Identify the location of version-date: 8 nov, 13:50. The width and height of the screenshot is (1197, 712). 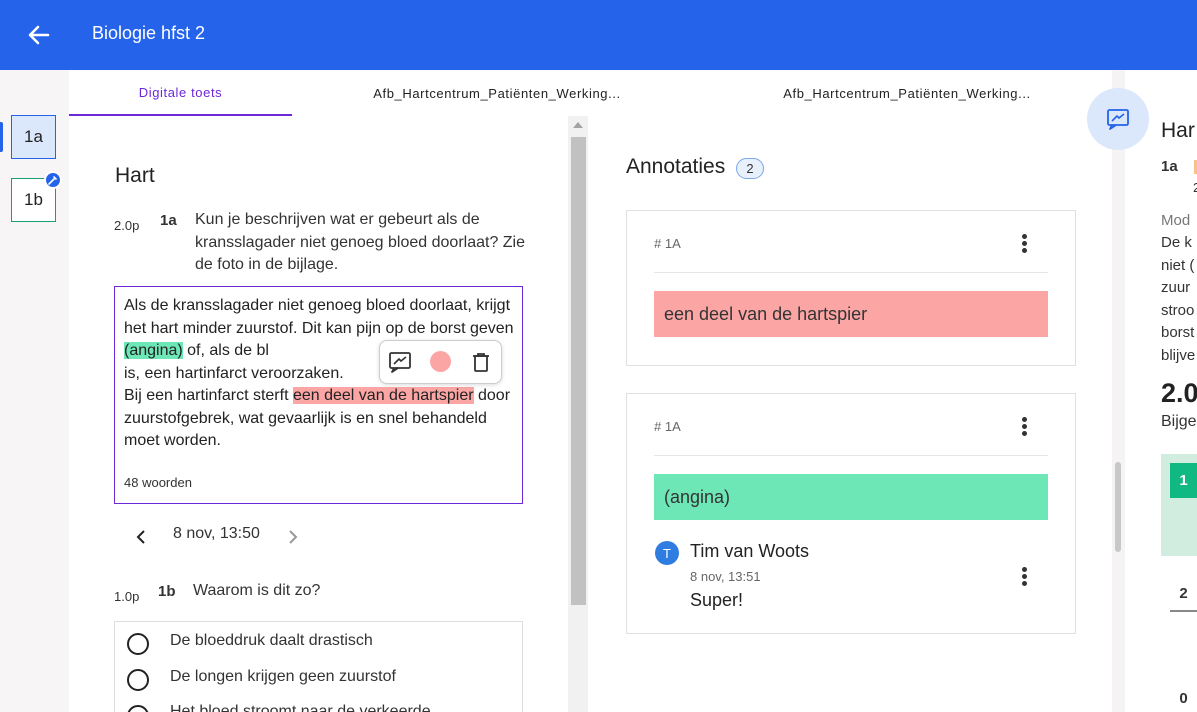
(216, 533).